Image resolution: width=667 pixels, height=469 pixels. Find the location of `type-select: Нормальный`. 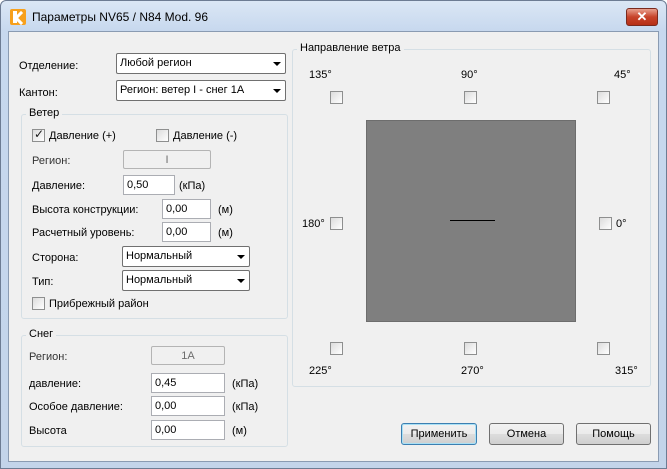

type-select: Нормальный is located at coordinates (186, 280).